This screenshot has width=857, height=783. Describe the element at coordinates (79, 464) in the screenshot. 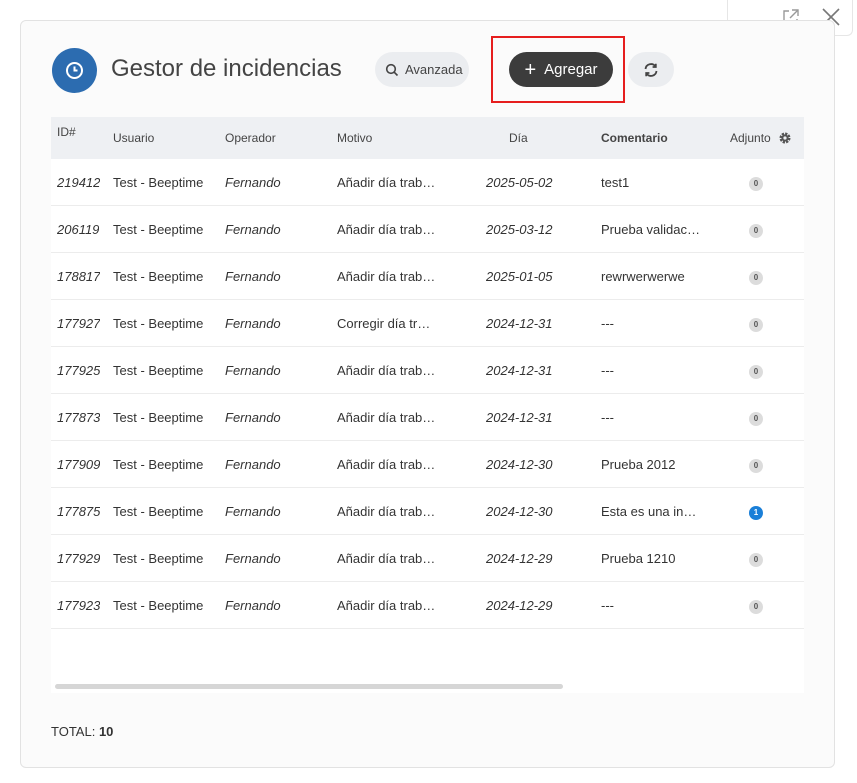

I see `cell-id: 177909` at that location.